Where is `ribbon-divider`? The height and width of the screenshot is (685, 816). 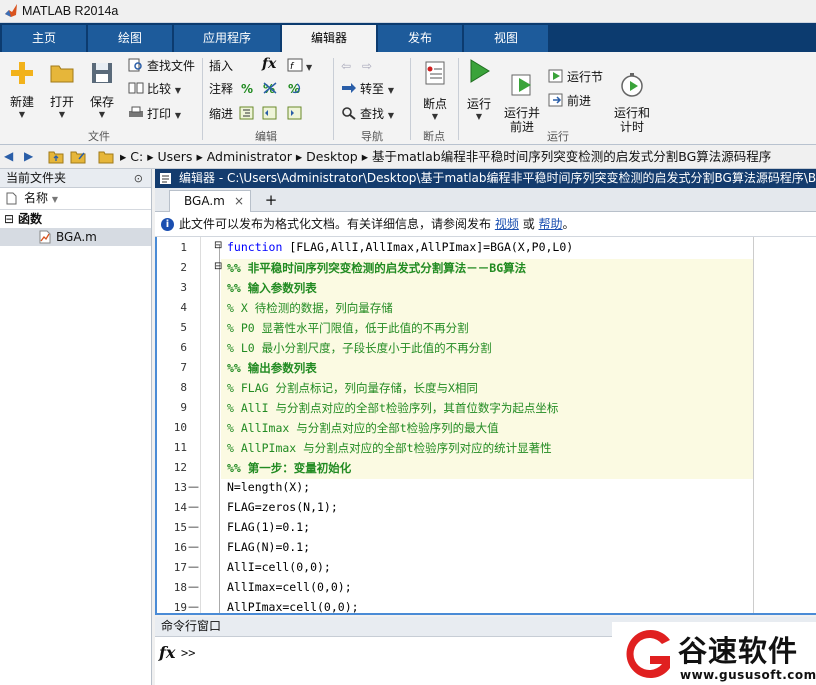 ribbon-divider is located at coordinates (333, 99).